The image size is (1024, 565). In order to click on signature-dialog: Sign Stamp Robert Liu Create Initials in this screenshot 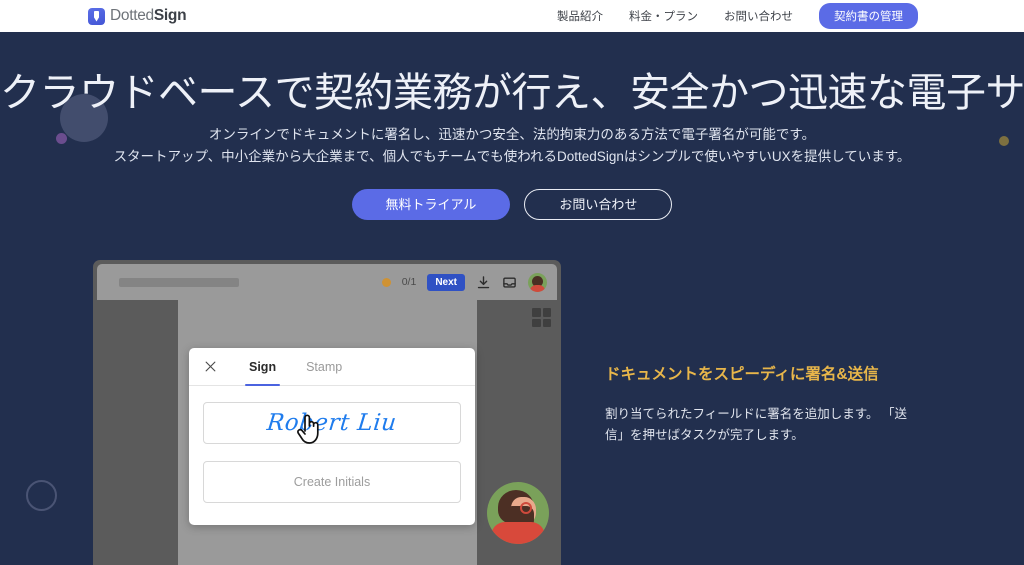, I will do `click(332, 436)`.